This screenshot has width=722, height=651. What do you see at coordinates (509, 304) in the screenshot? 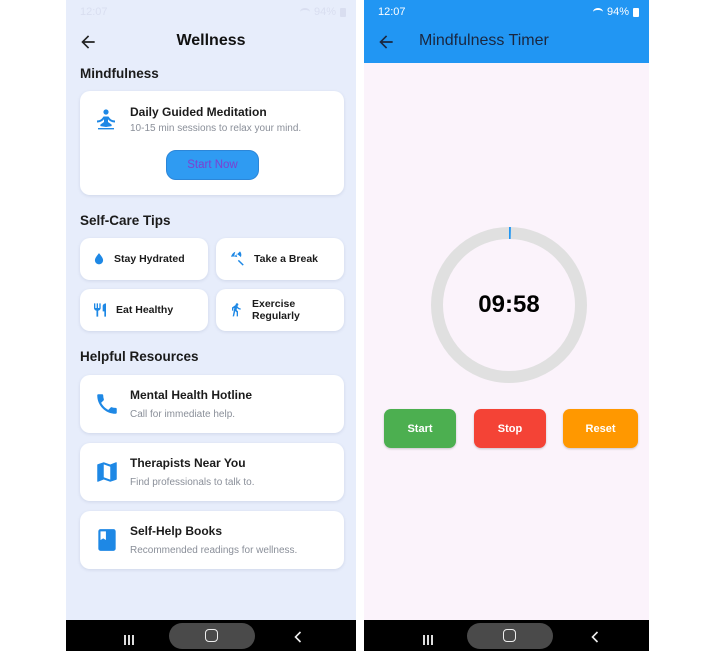
I see `timer-display: 09:58` at bounding box center [509, 304].